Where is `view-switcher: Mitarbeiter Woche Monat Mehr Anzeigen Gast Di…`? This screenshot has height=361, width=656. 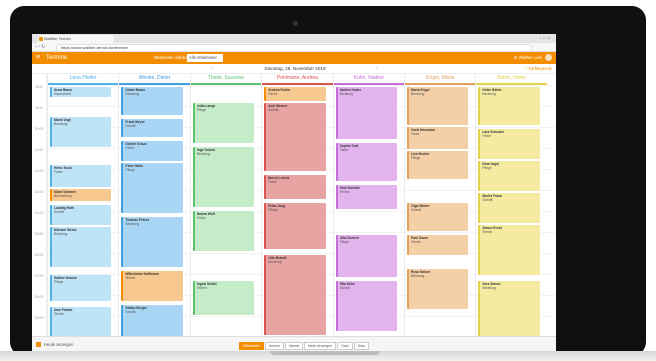
view-switcher: Mitarbeiter Woche Monat Mehr Anzeigen Gast Di… is located at coordinates (304, 346).